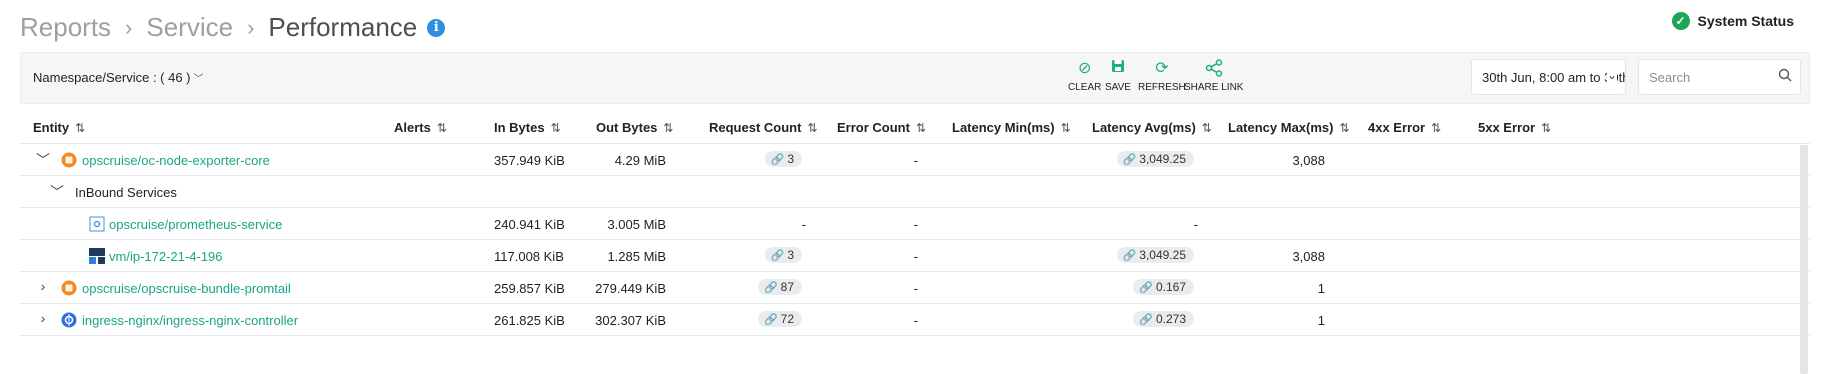  I want to click on clear-label: CLEAR, so click(1085, 87).